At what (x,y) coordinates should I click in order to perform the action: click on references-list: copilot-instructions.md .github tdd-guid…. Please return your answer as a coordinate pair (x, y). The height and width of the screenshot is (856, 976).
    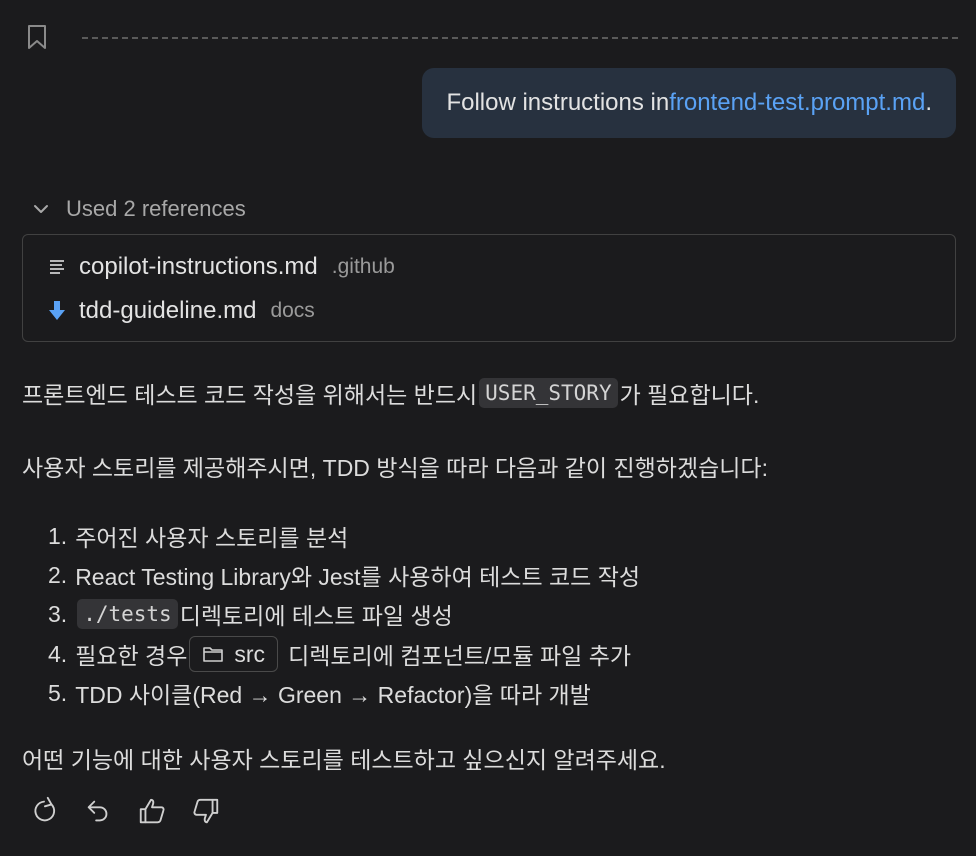
    Looking at the image, I should click on (489, 288).